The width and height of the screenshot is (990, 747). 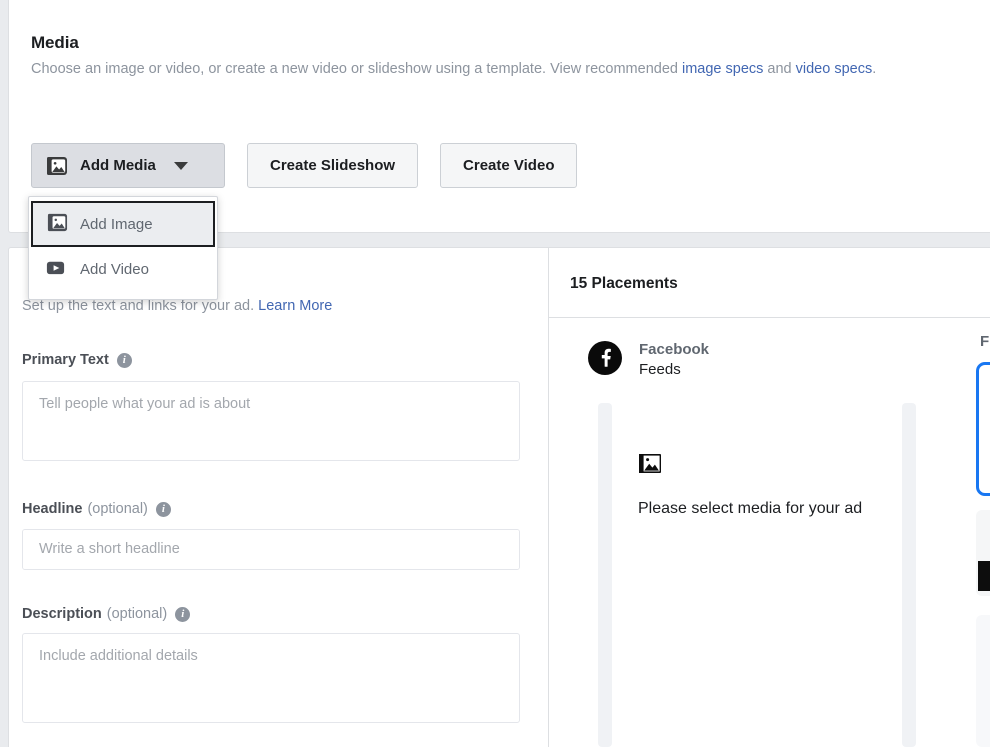 I want to click on placement-name: Feeds, so click(x=660, y=369).